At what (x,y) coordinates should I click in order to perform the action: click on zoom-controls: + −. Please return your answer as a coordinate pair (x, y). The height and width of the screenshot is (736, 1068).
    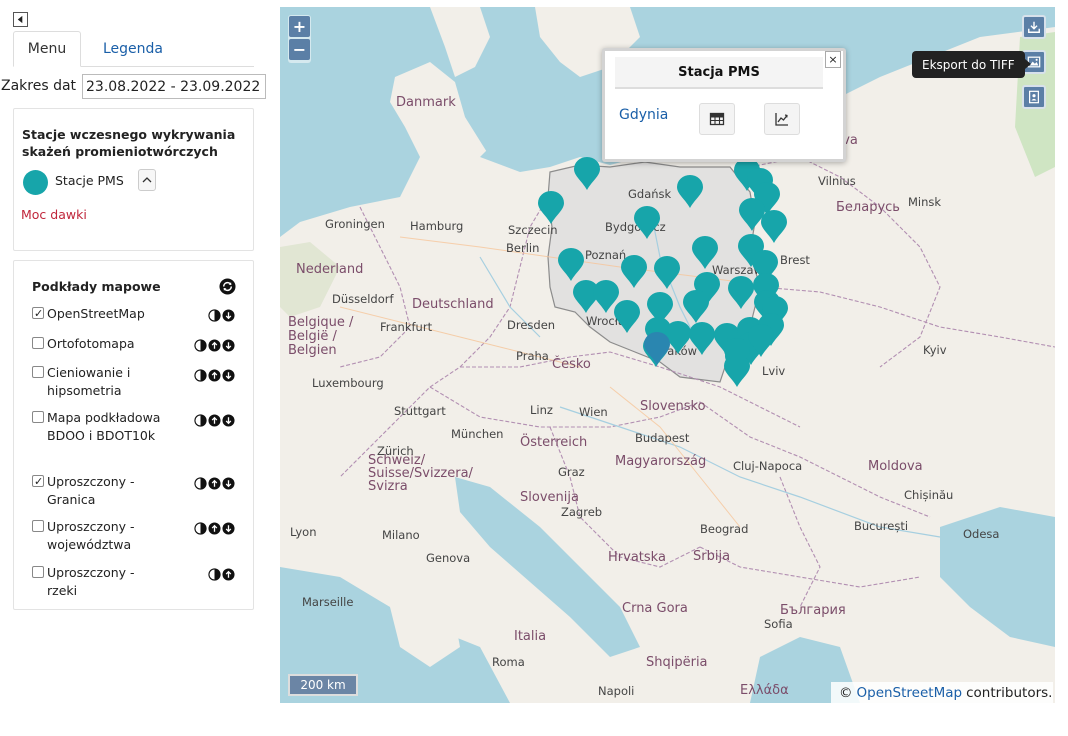
    Looking at the image, I should click on (299, 39).